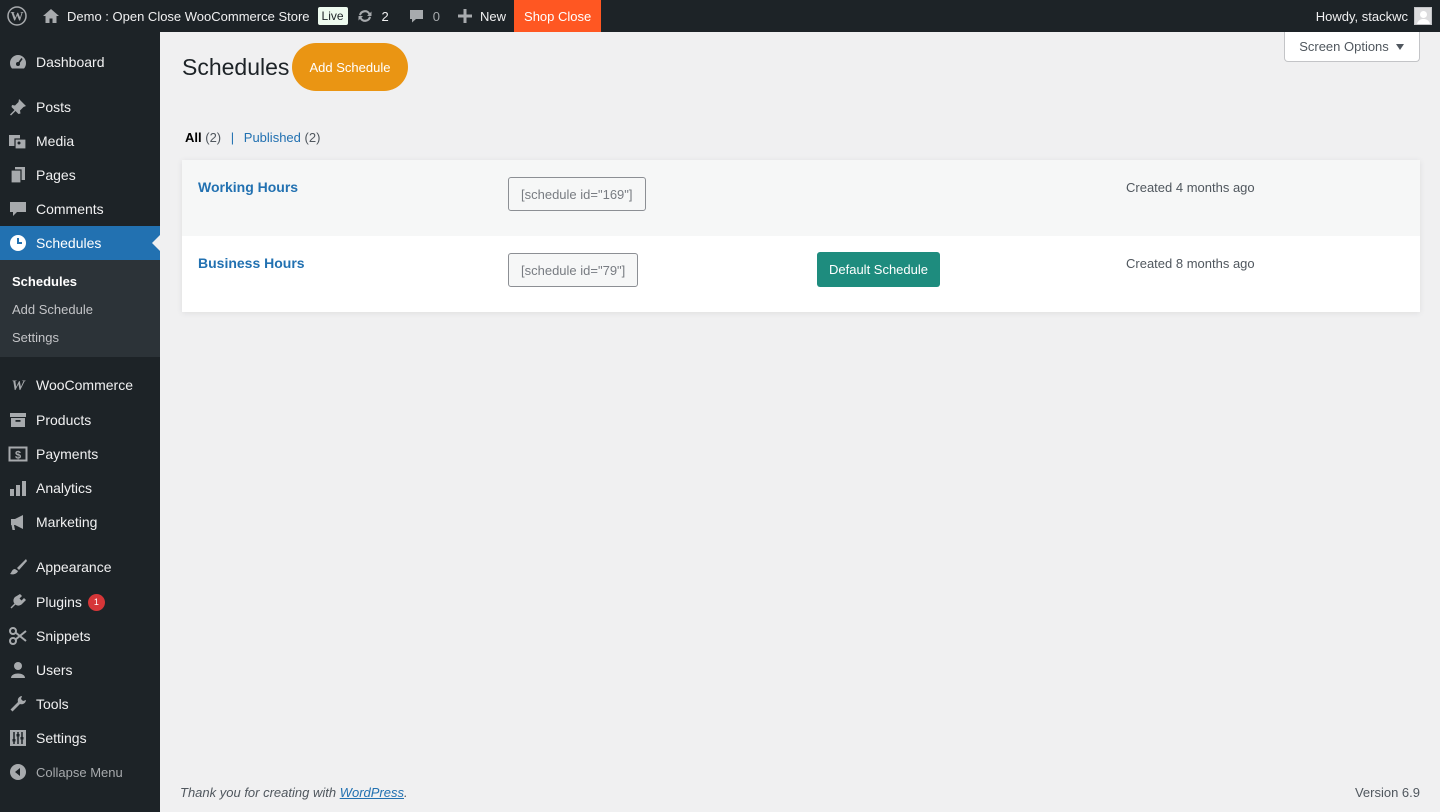  I want to click on scissors-icon, so click(18, 636).